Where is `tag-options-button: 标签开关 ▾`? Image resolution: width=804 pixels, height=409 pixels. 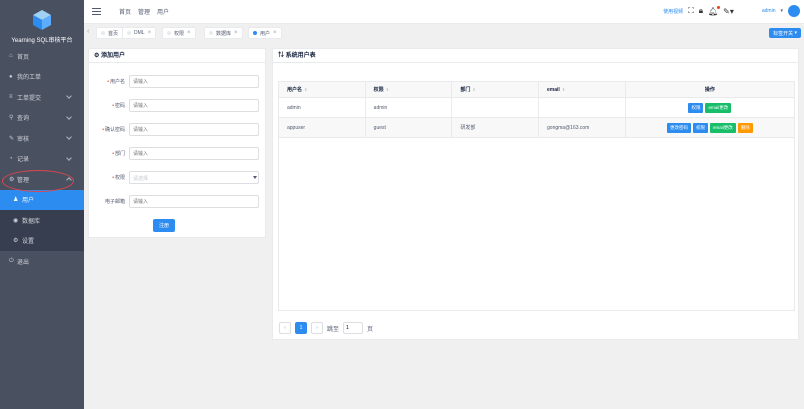 tag-options-button: 标签开关 ▾ is located at coordinates (785, 33).